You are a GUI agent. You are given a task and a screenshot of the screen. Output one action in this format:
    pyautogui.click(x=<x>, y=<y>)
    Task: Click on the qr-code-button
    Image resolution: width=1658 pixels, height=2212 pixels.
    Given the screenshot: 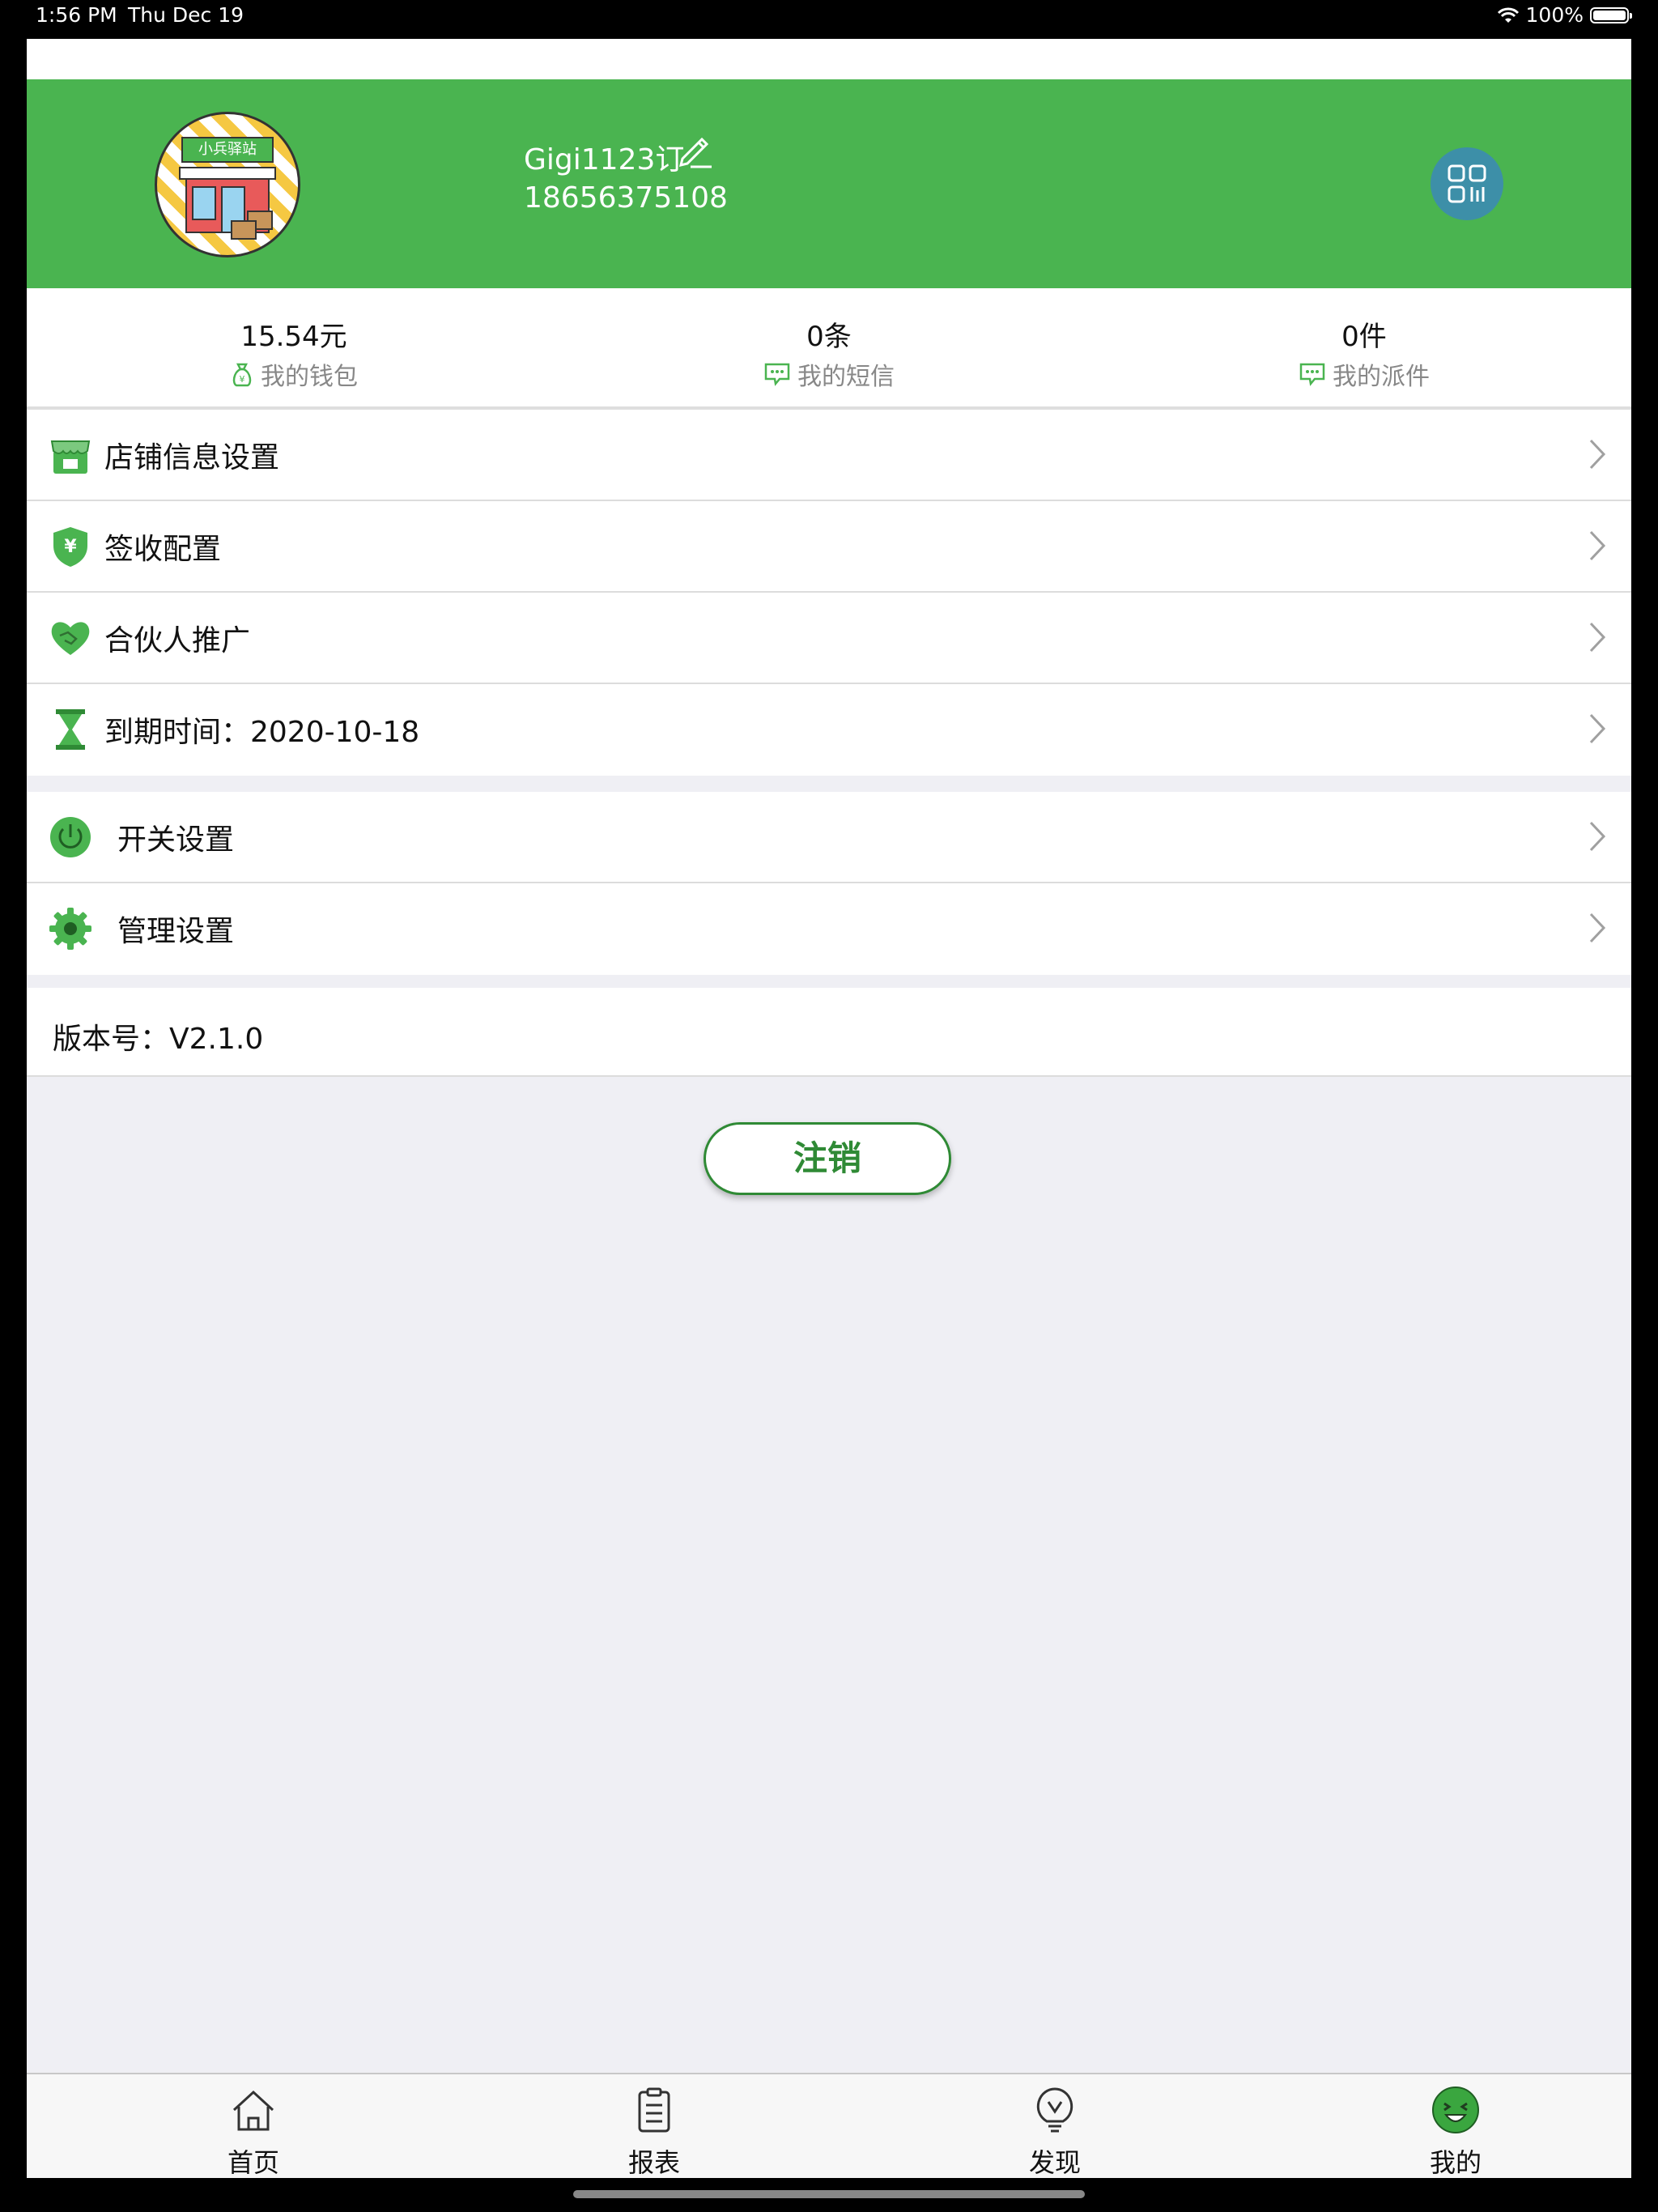 What is the action you would take?
    pyautogui.click(x=1467, y=184)
    